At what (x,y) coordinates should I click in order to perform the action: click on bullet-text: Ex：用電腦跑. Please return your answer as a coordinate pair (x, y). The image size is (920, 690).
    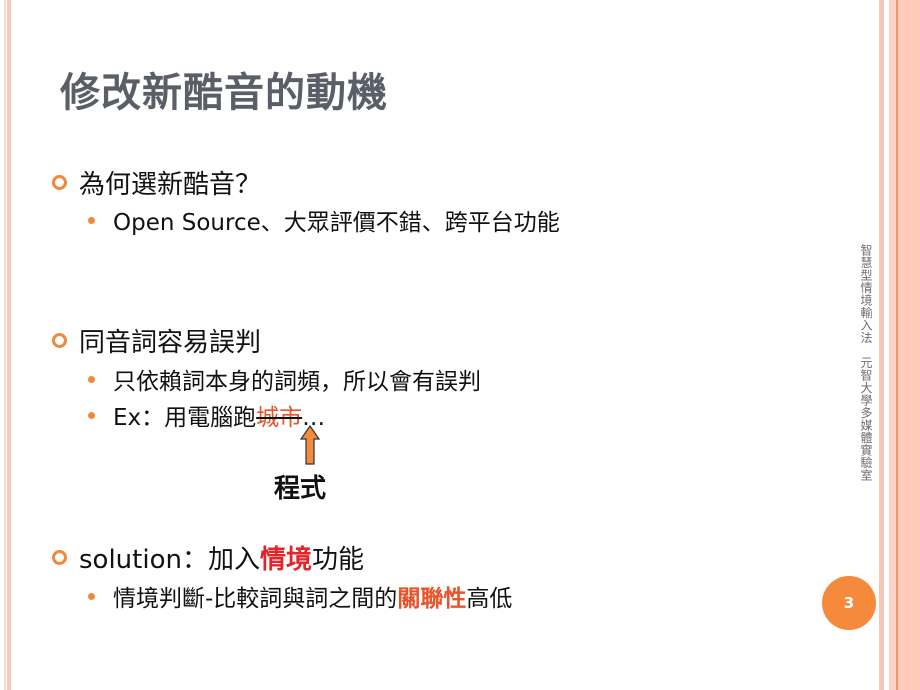
    Looking at the image, I should click on (185, 418).